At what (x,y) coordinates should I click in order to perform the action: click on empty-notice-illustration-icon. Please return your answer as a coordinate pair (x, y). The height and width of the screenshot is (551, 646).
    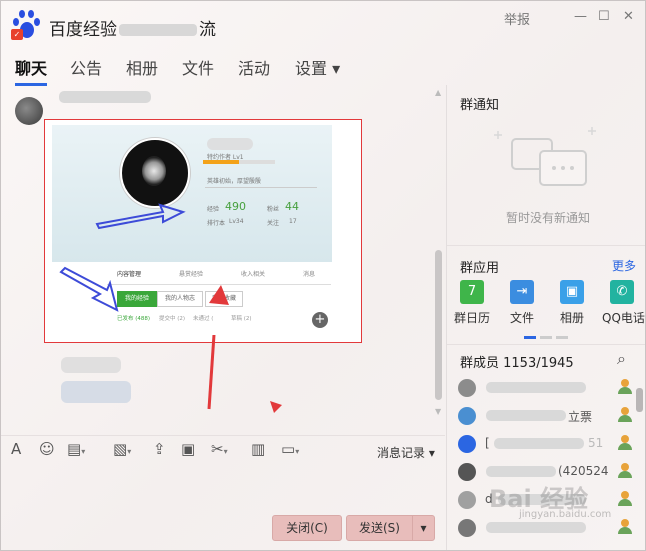
    Looking at the image, I should click on (545, 156).